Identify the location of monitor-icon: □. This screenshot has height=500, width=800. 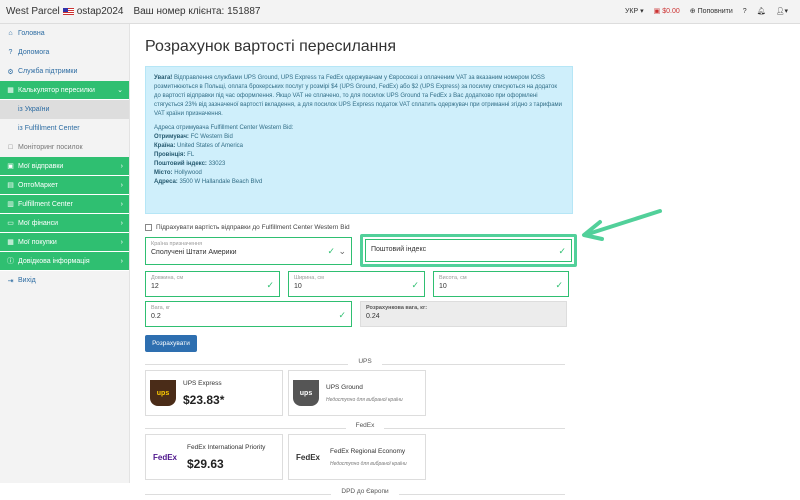
(10, 147).